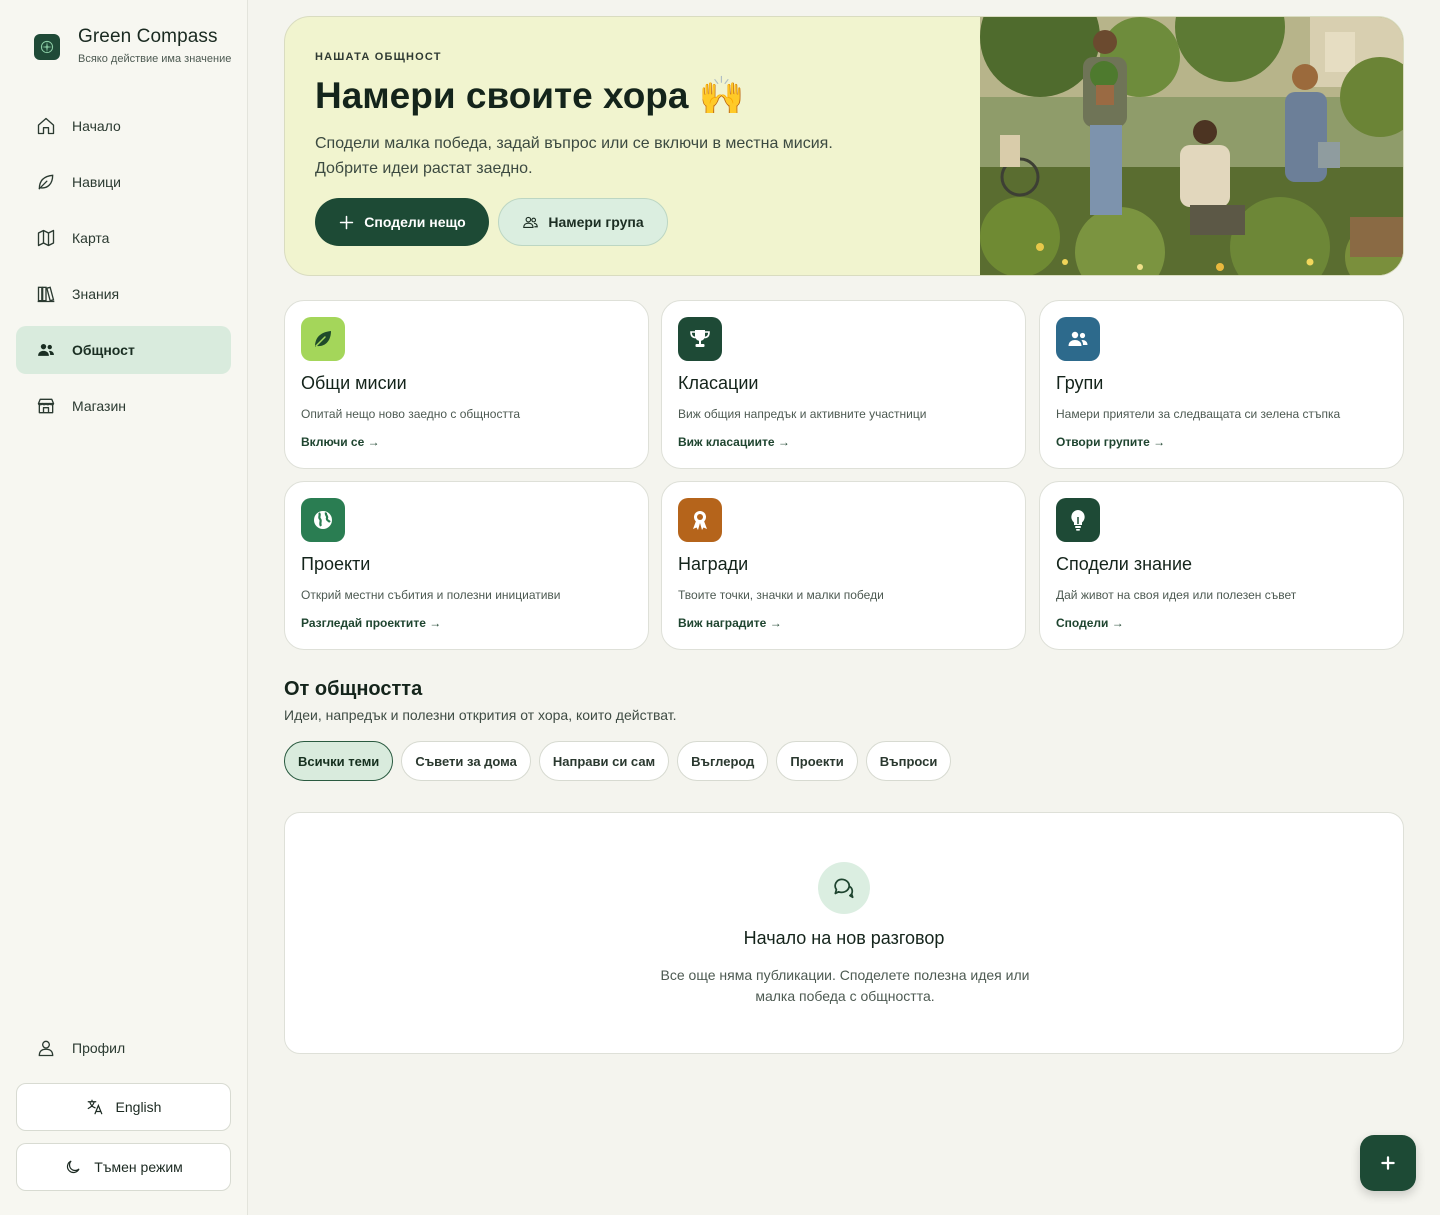 The width and height of the screenshot is (1440, 1215). I want to click on sidebar-item-store: Магазин, so click(123, 406).